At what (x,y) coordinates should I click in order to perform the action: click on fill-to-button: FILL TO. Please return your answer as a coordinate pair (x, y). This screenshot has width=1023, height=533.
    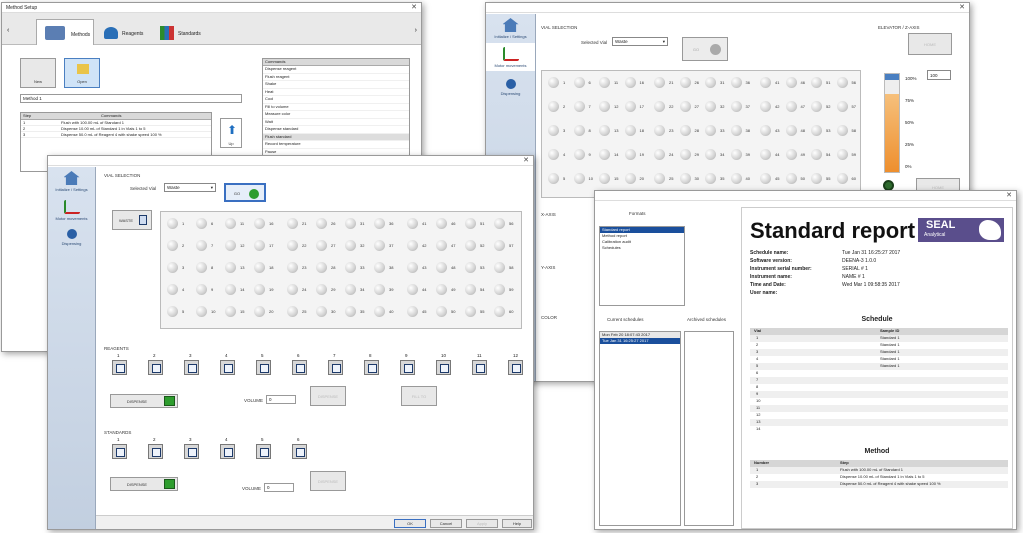
    Looking at the image, I should click on (419, 396).